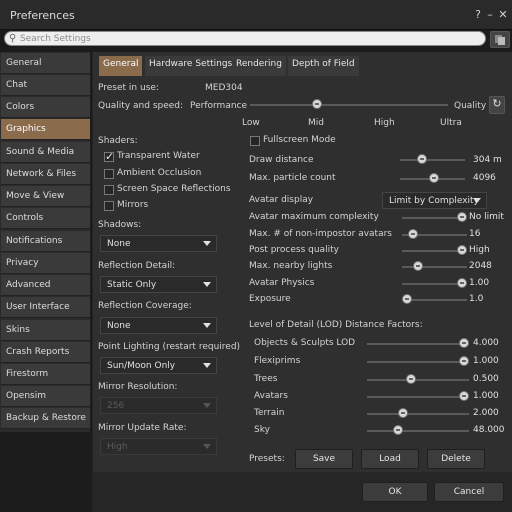 The image size is (512, 512). Describe the element at coordinates (191, 66) in the screenshot. I see `tab-hardware-settings: Hardware Settings` at that location.